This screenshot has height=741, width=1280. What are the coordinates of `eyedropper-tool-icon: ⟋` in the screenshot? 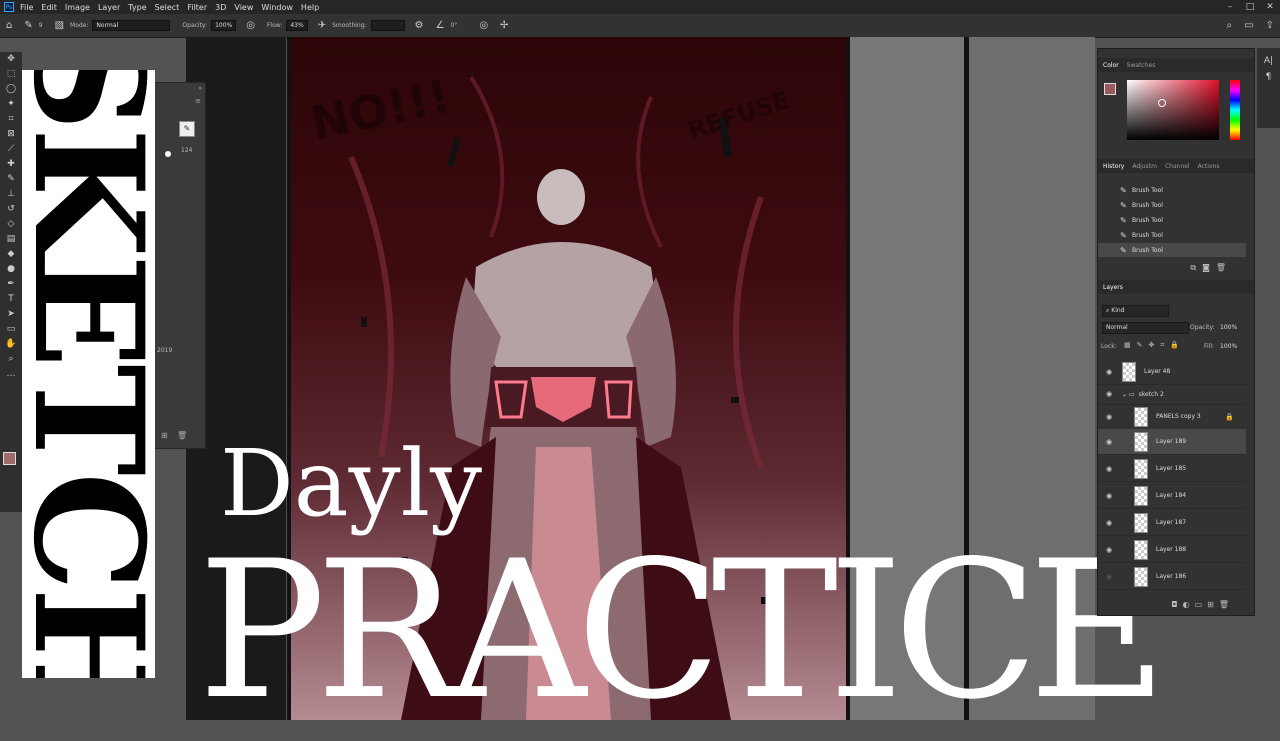 It's located at (11, 149).